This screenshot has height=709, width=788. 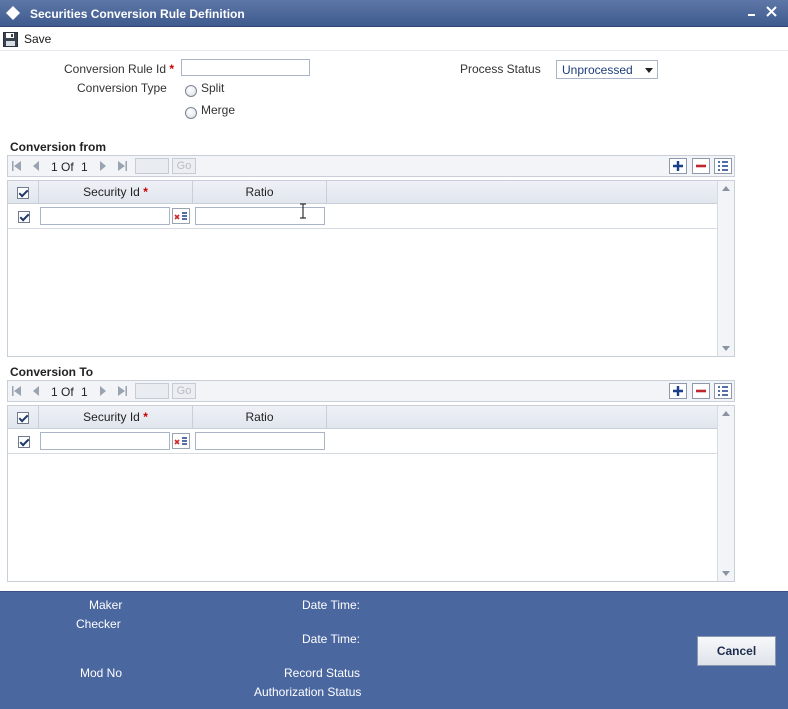 What do you see at coordinates (371, 391) in the screenshot?
I see `pager-conversion-to: 1 Of 1 Go` at bounding box center [371, 391].